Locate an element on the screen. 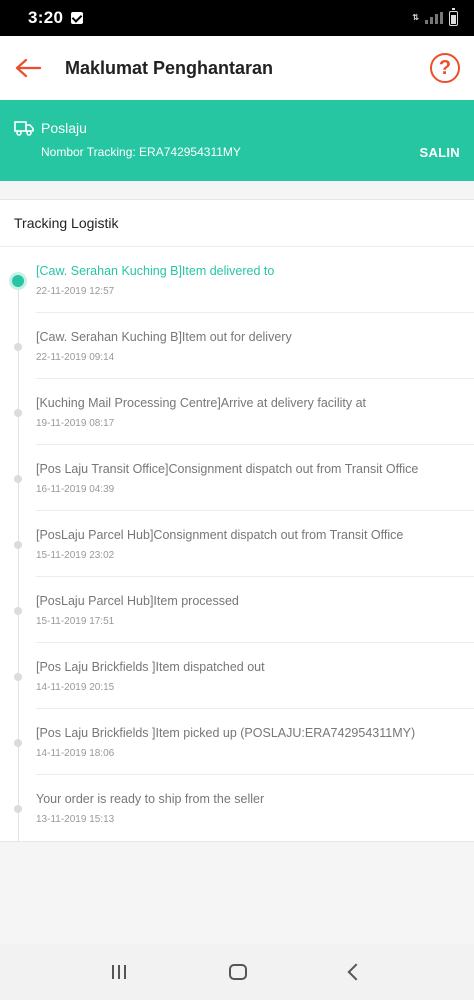 The image size is (474, 1000). timeline-line is located at coordinates (18, 562).